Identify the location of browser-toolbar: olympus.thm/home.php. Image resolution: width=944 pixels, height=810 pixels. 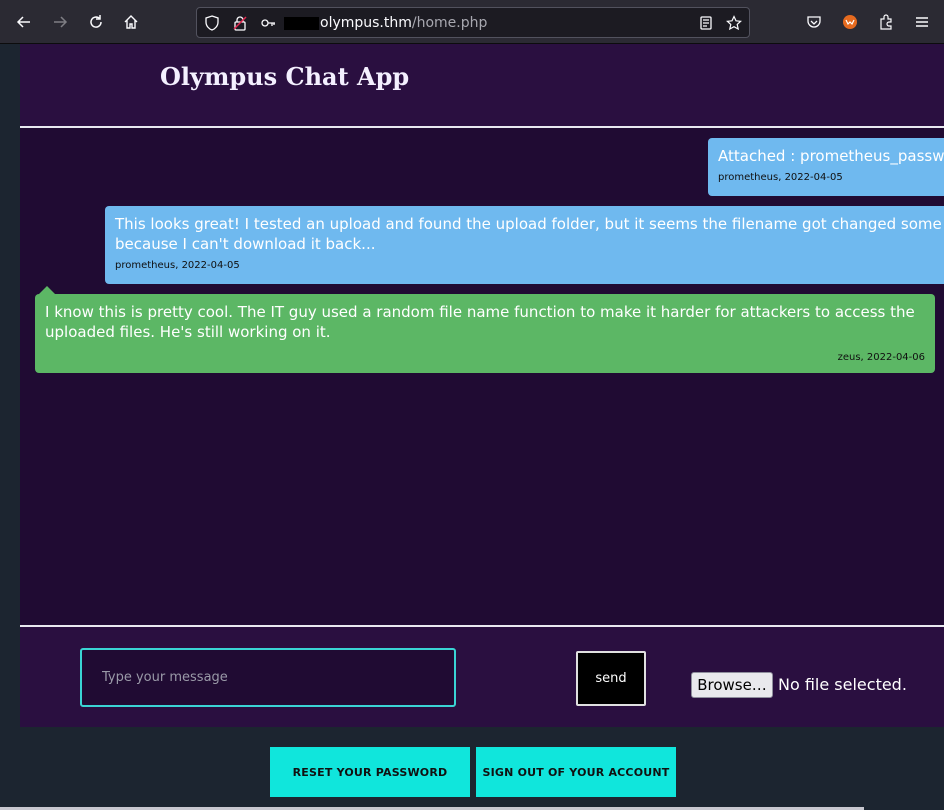
(472, 22).